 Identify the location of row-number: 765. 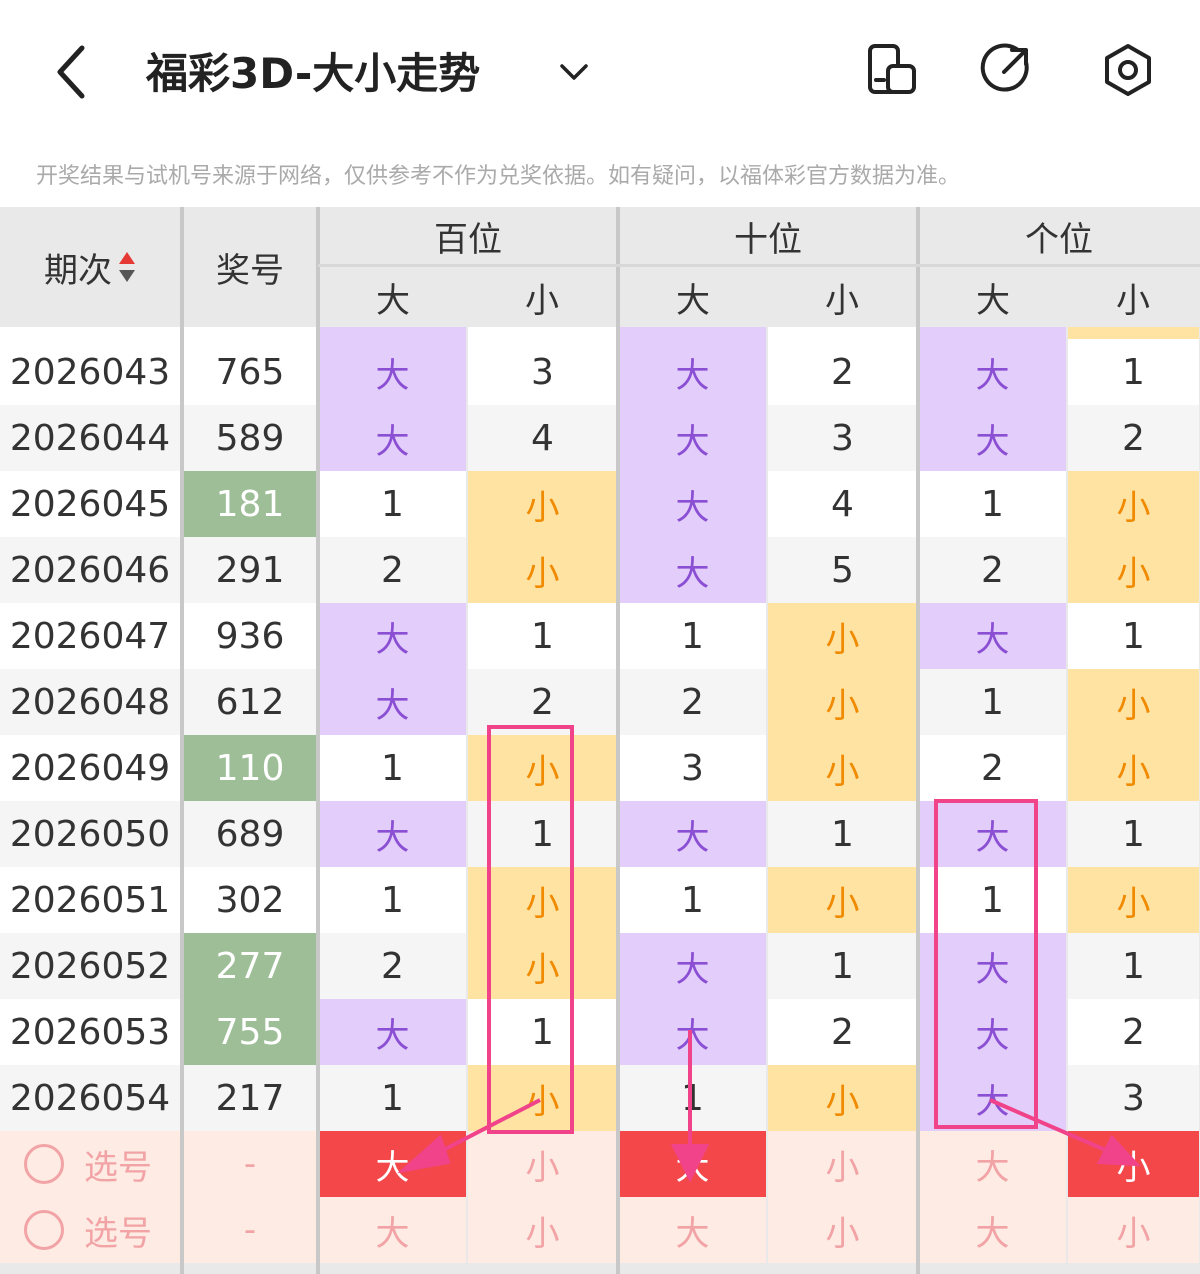
(250, 372).